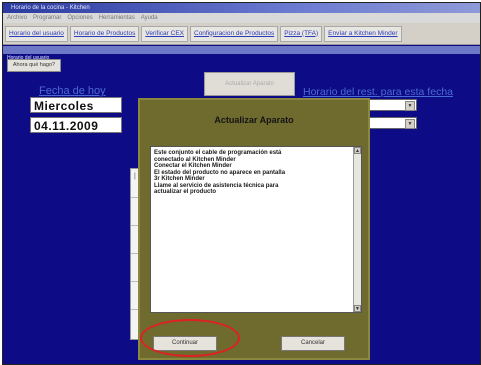  What do you see at coordinates (149, 18) in the screenshot?
I see `menu-item-ayuda: Ayuda` at bounding box center [149, 18].